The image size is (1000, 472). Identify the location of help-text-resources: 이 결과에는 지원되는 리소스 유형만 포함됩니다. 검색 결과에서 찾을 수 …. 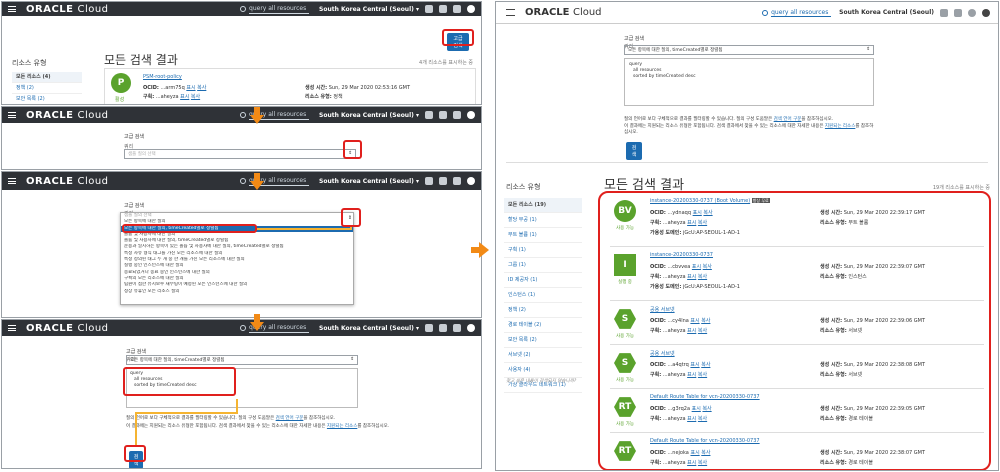
(258, 426).